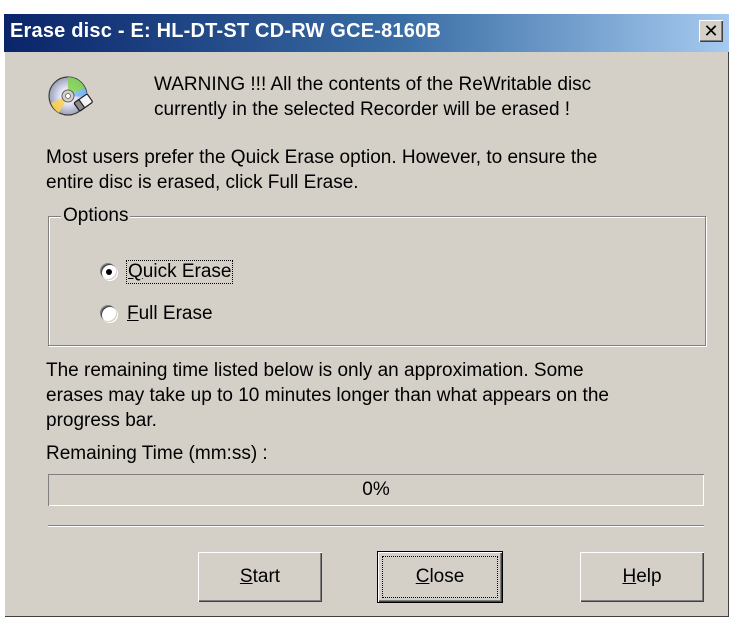  I want to click on approximation-line-3: progress bar., so click(101, 420).